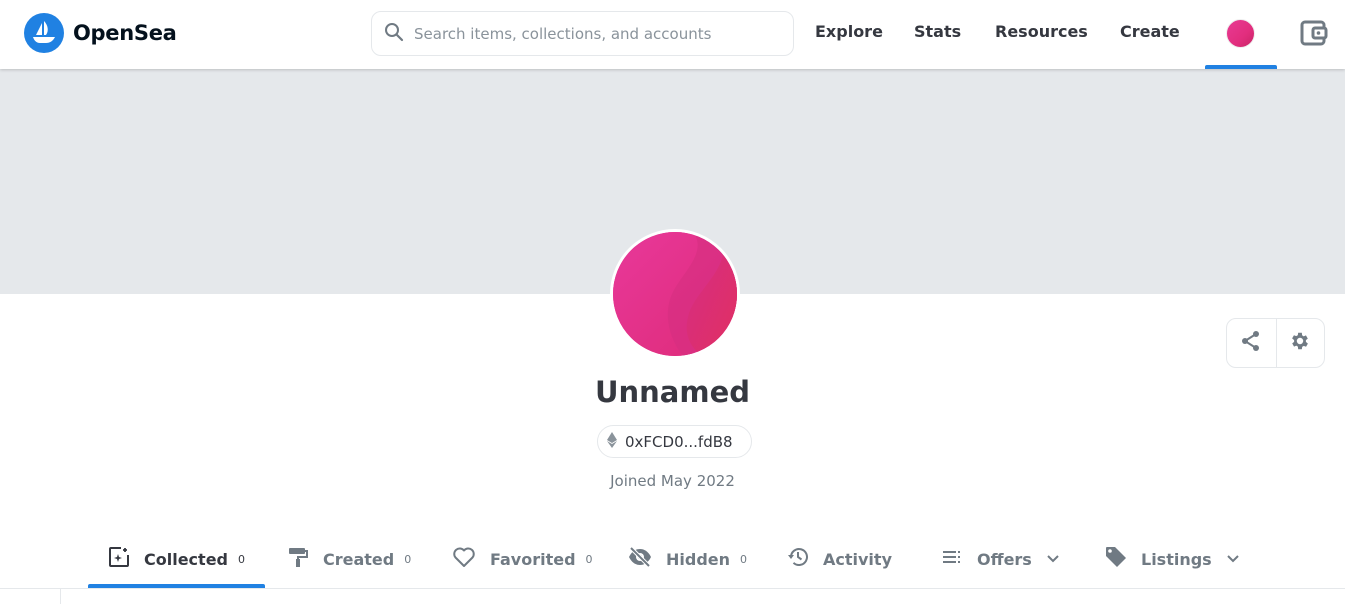 The width and height of the screenshot is (1345, 604). I want to click on settings-button, so click(1300, 343).